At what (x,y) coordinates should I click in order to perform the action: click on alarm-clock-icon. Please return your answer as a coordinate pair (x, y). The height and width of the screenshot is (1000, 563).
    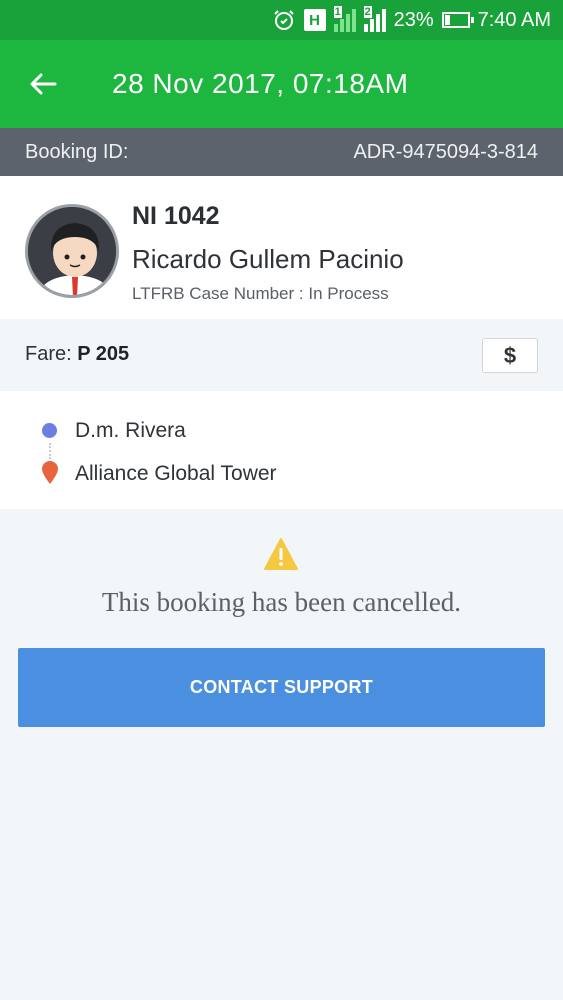
    Looking at the image, I should click on (284, 20).